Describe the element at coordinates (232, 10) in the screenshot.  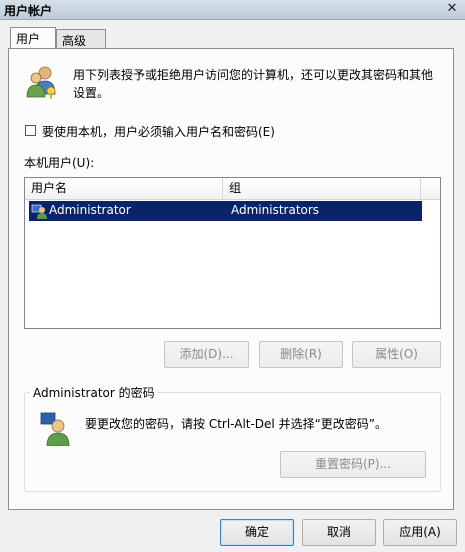
I see `title-bar: 用户帐户 ✕` at that location.